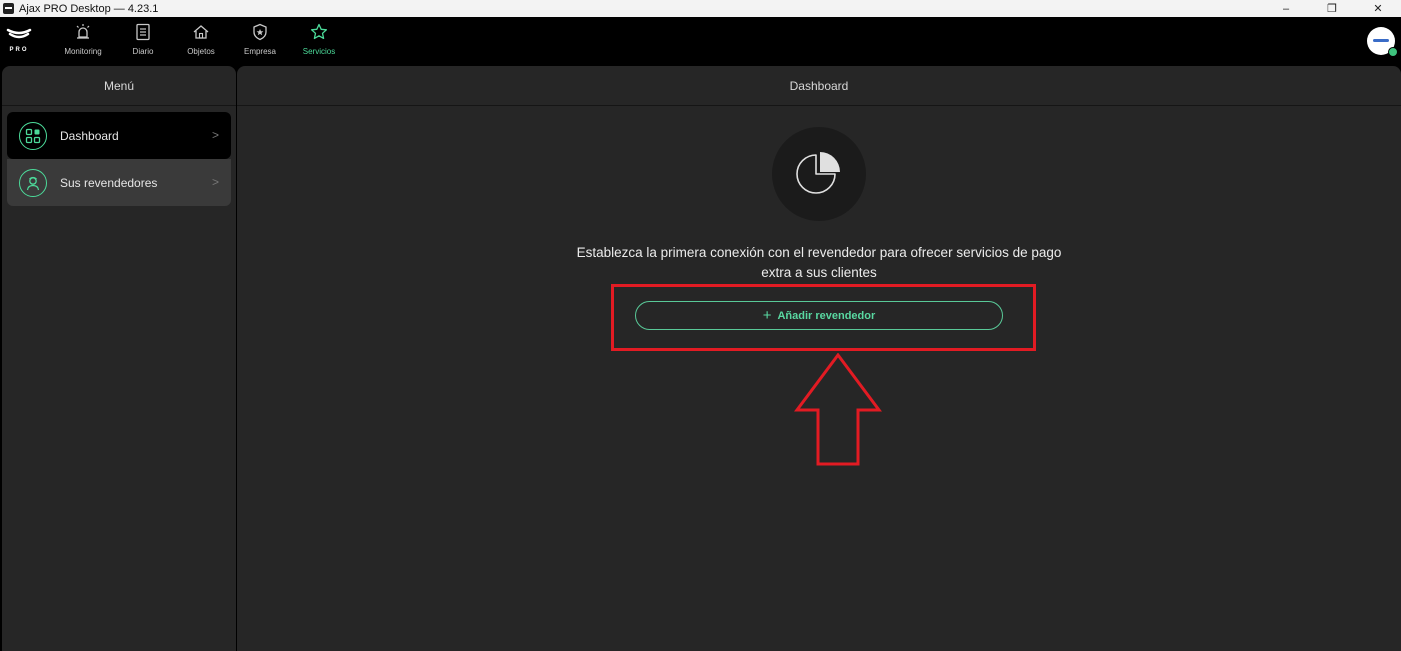  What do you see at coordinates (33, 135) in the screenshot?
I see `dashboard-icon` at bounding box center [33, 135].